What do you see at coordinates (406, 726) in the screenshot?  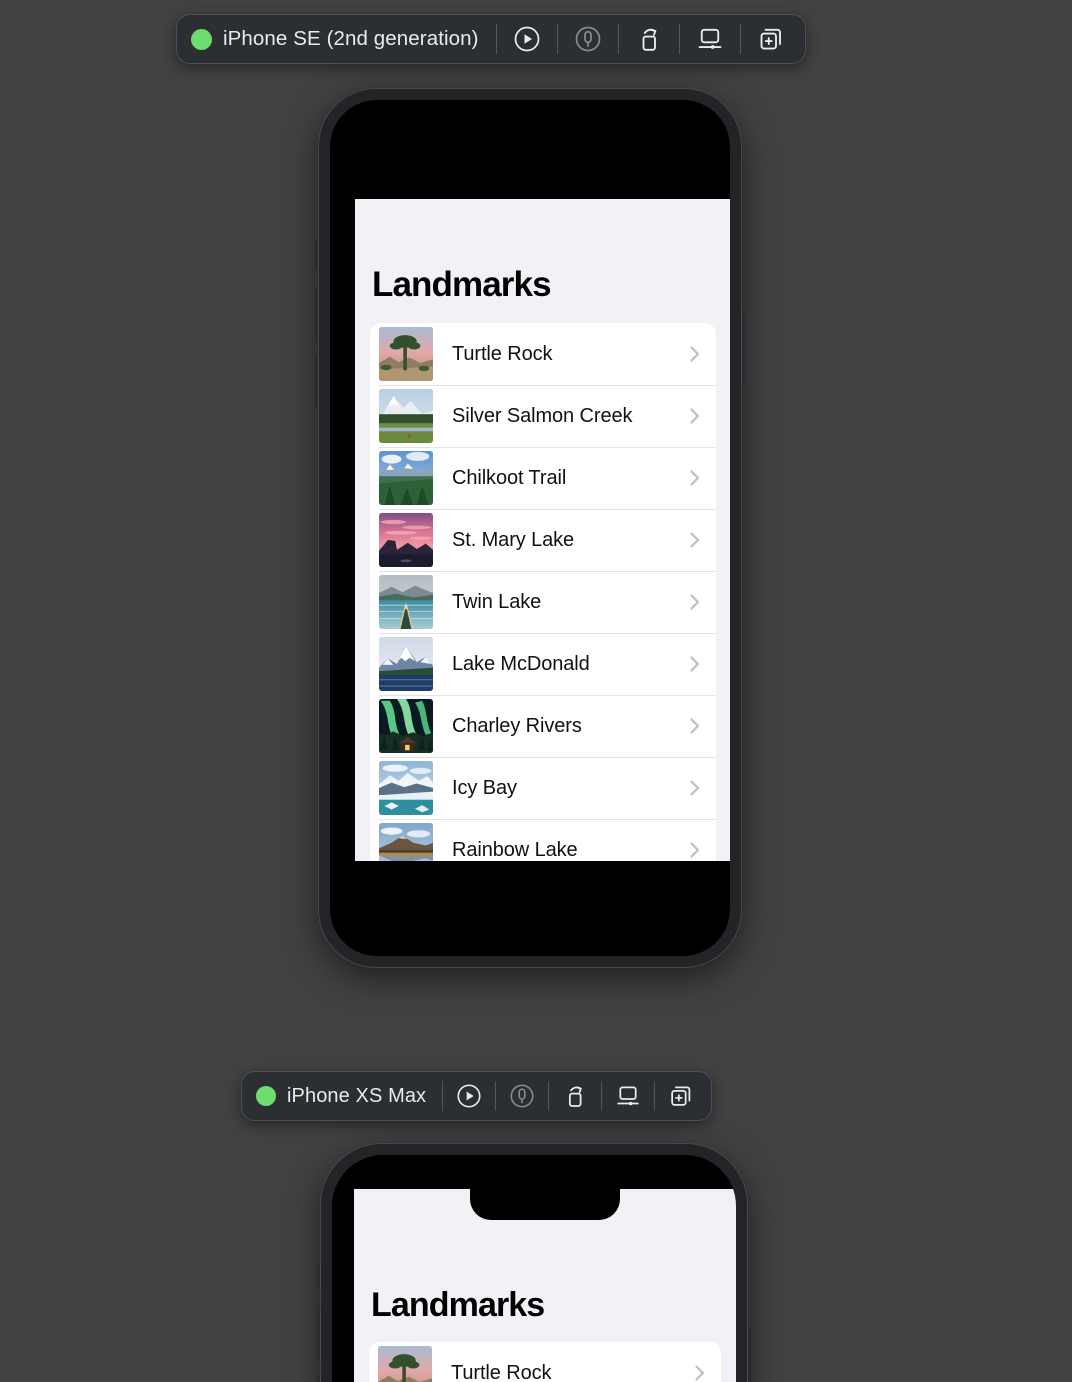 I see `landmark-thumbnail-aurora-cabin` at bounding box center [406, 726].